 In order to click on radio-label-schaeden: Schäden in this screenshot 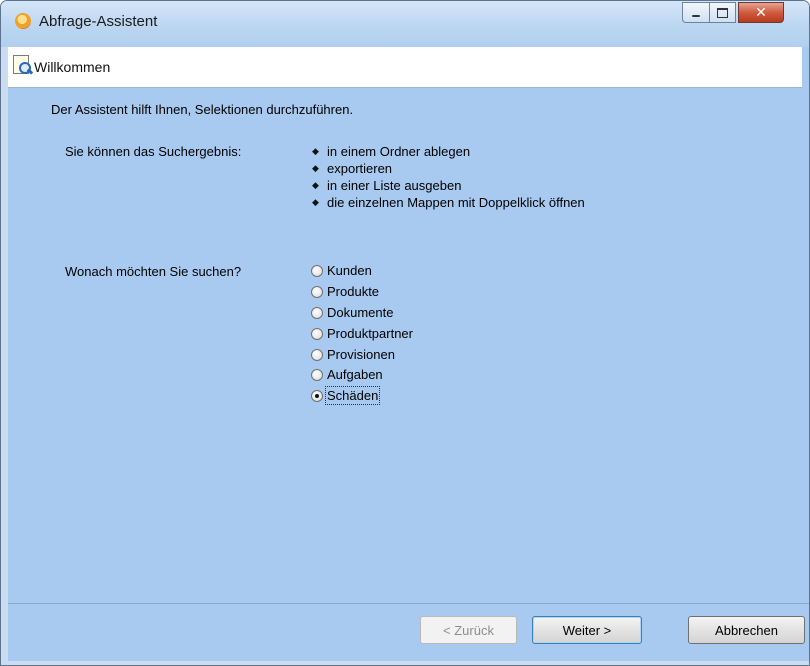, I will do `click(352, 395)`.